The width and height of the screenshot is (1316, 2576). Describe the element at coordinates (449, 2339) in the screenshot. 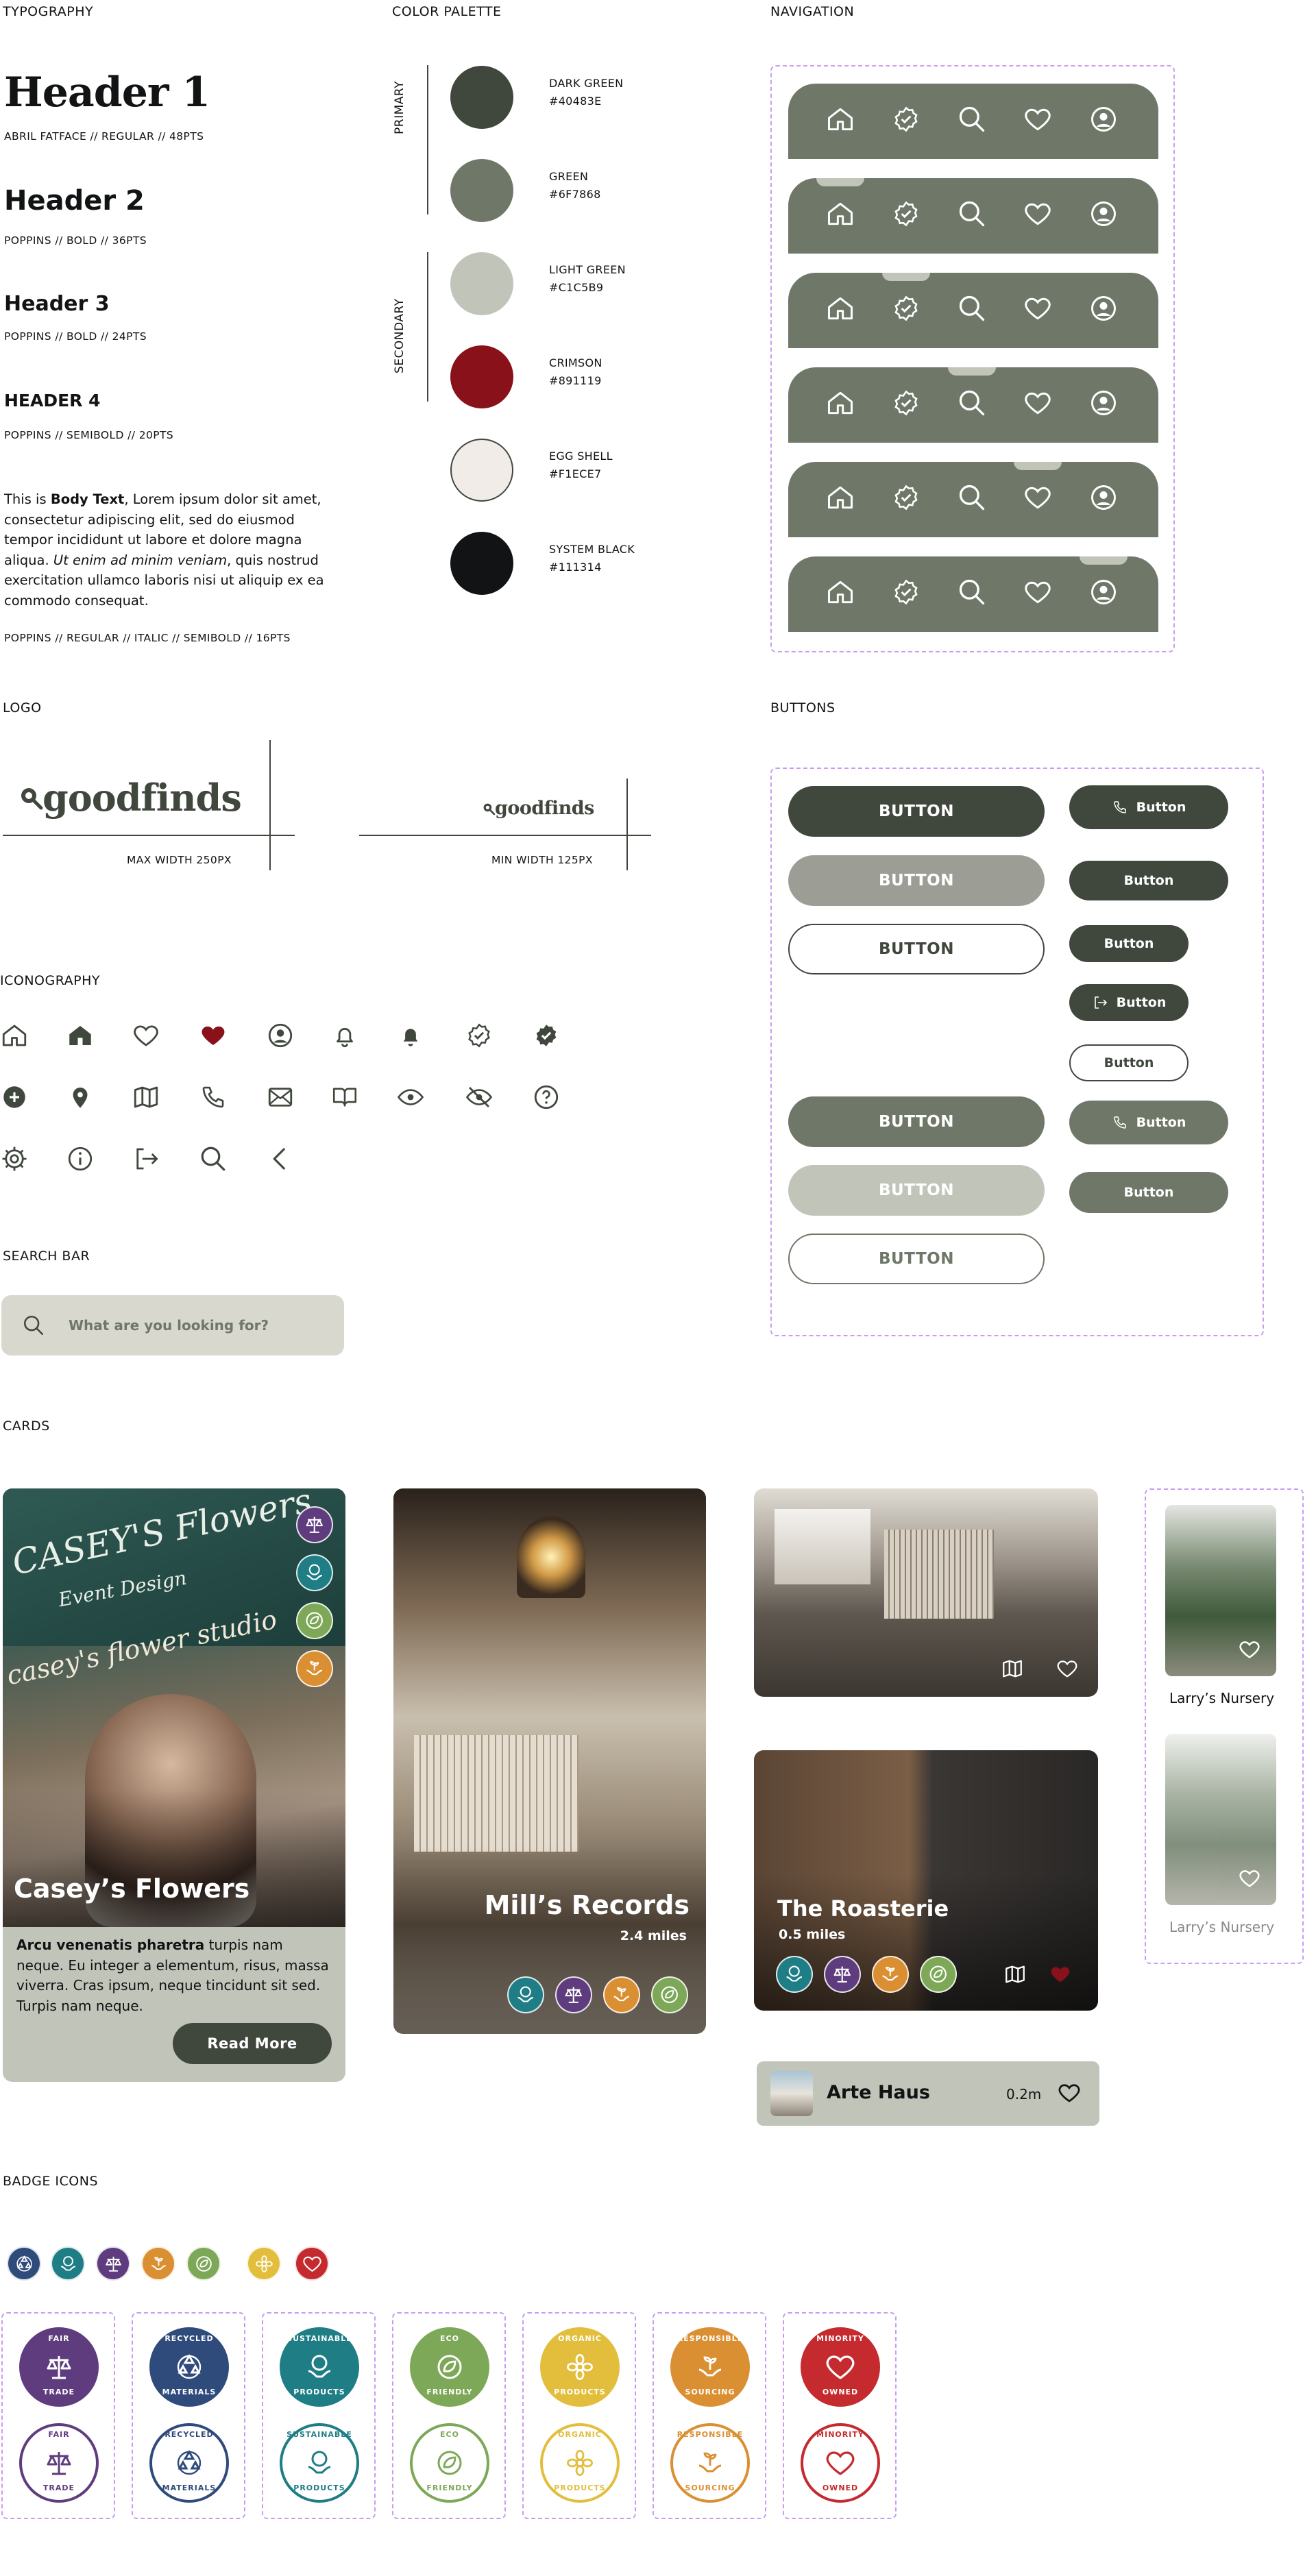

I see `badge-top-text: ECO` at that location.